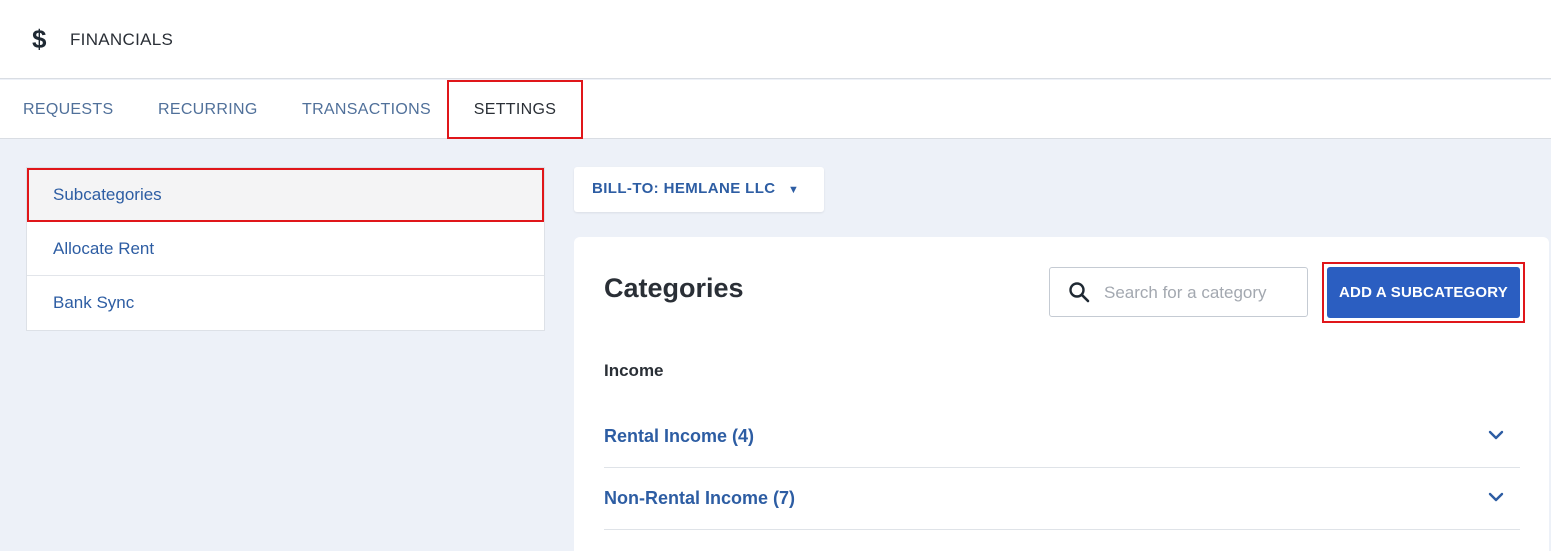 The width and height of the screenshot is (1551, 551). What do you see at coordinates (515, 109) in the screenshot?
I see `tab-settings: SETTINGS` at bounding box center [515, 109].